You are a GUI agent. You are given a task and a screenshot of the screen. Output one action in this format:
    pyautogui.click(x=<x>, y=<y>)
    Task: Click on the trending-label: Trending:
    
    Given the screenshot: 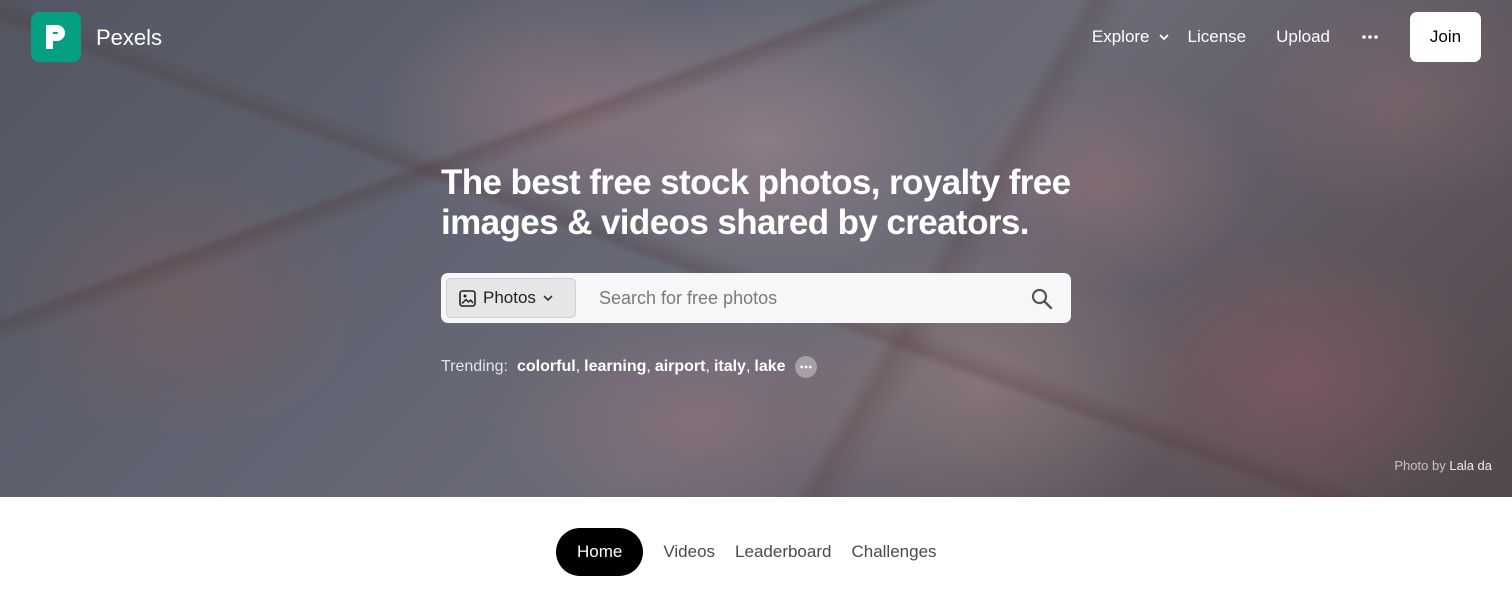 What is the action you would take?
    pyautogui.click(x=474, y=366)
    